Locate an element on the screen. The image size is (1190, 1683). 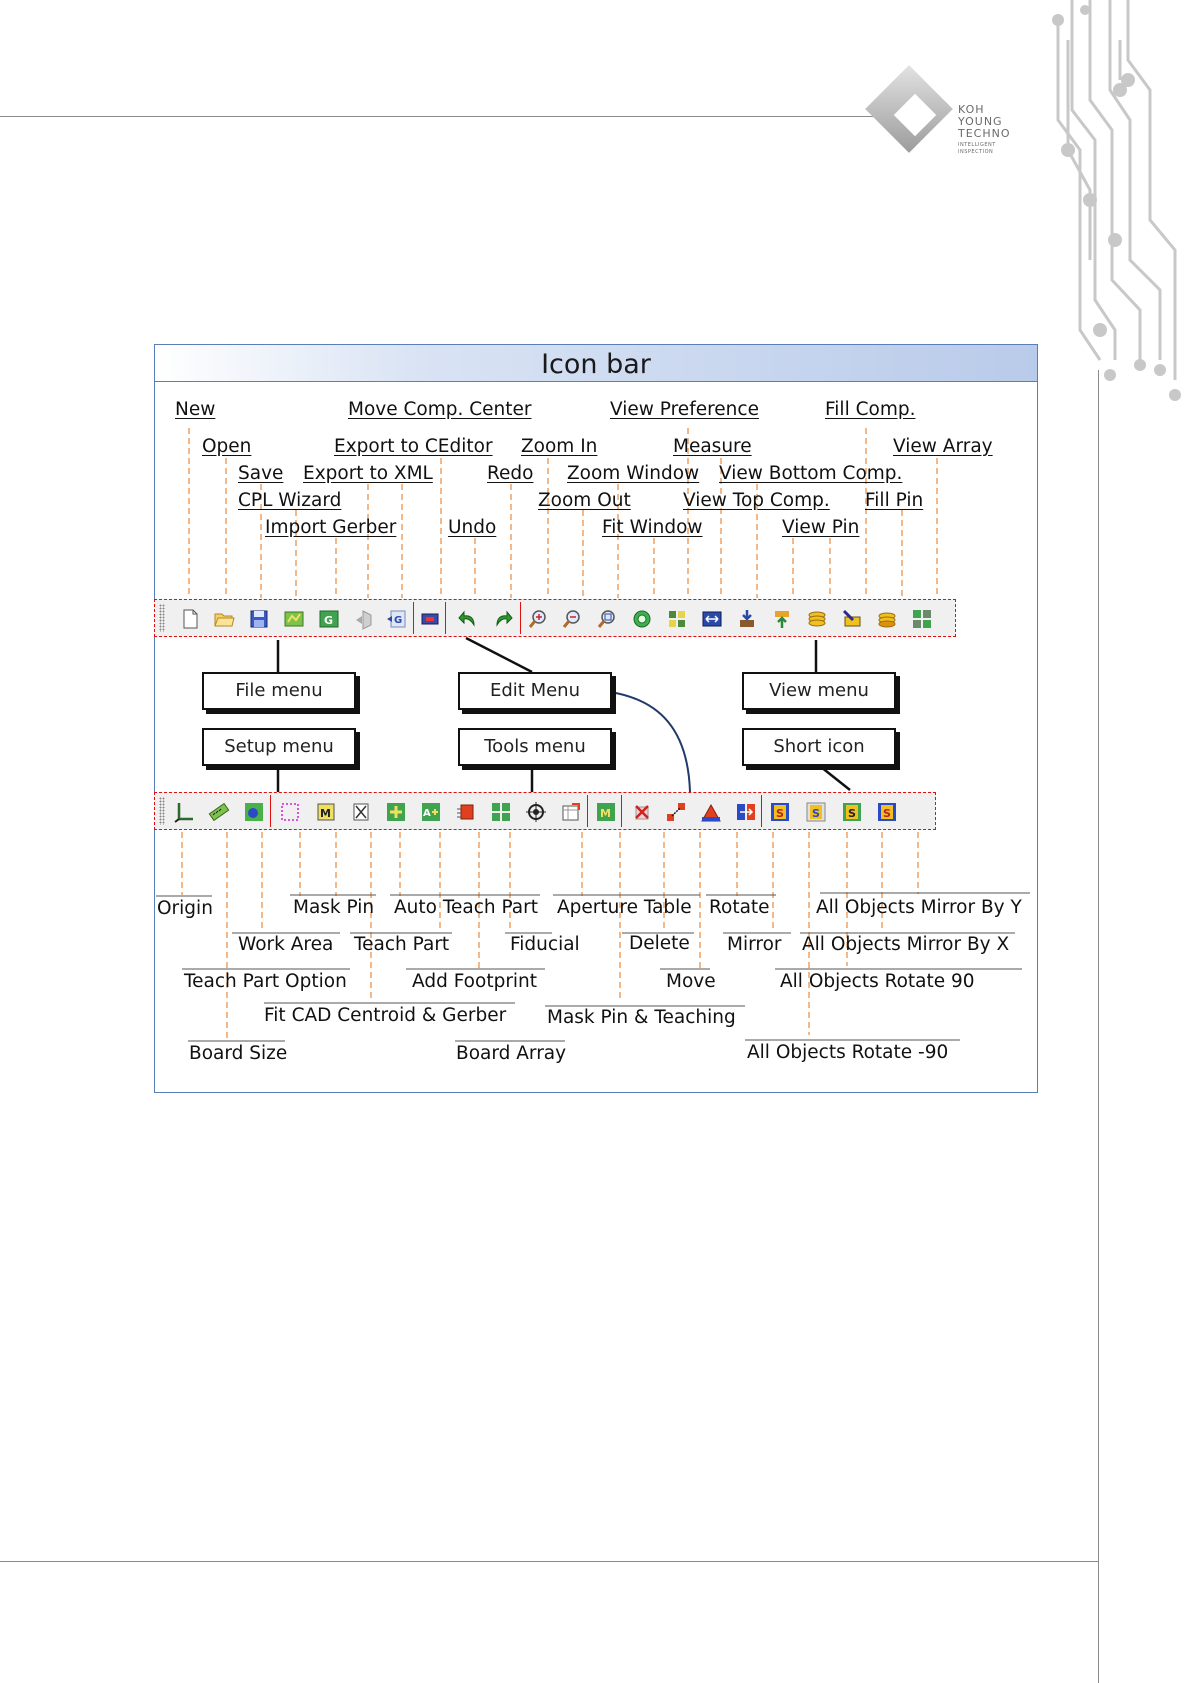
mirror-icon is located at coordinates (746, 812).